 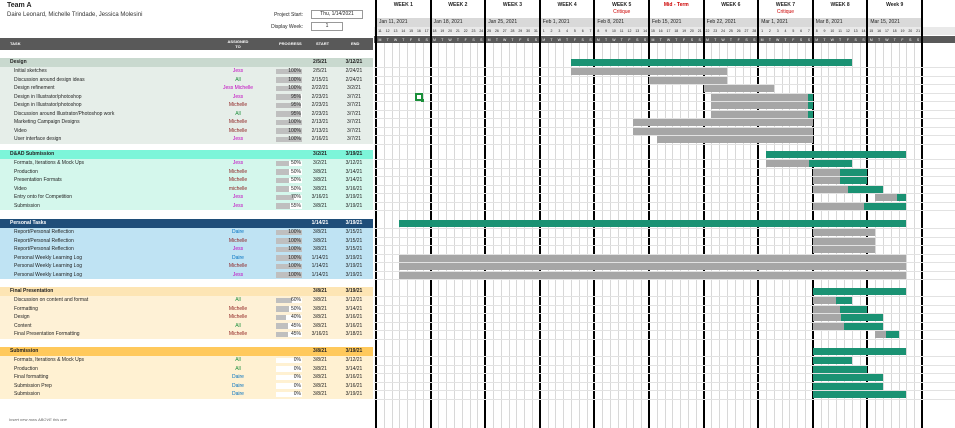 What do you see at coordinates (354, 79) in the screenshot?
I see `task-end: 2/24/21` at bounding box center [354, 79].